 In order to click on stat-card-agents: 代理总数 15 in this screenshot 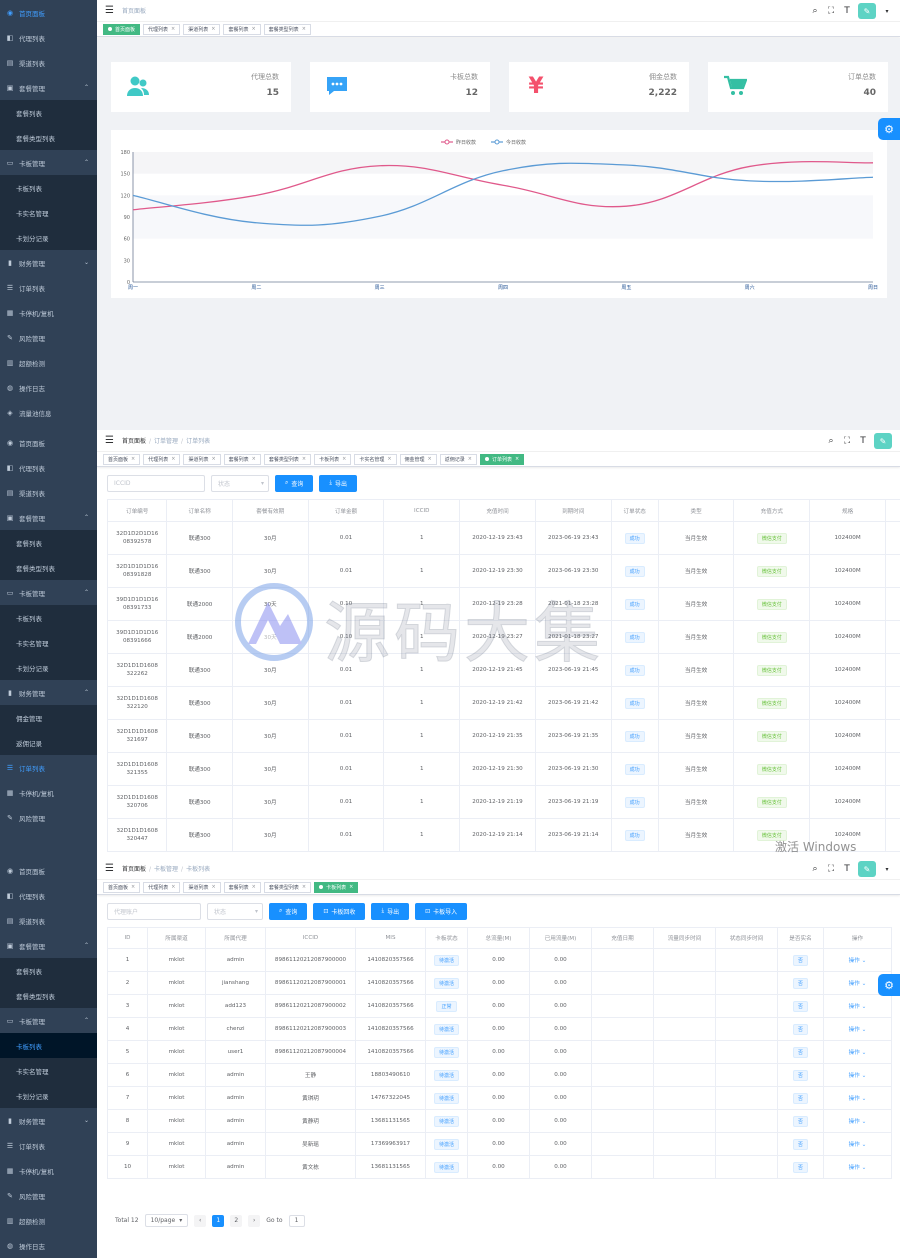, I will do `click(201, 87)`.